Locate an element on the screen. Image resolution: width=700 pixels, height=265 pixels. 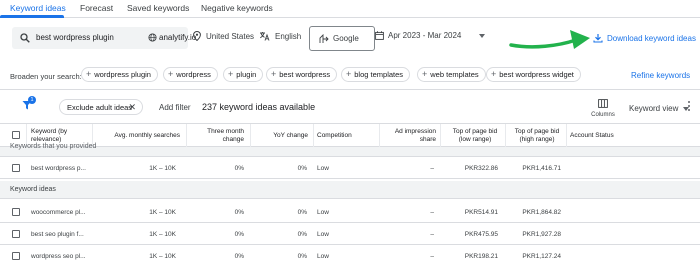
translate-icon is located at coordinates (265, 36).